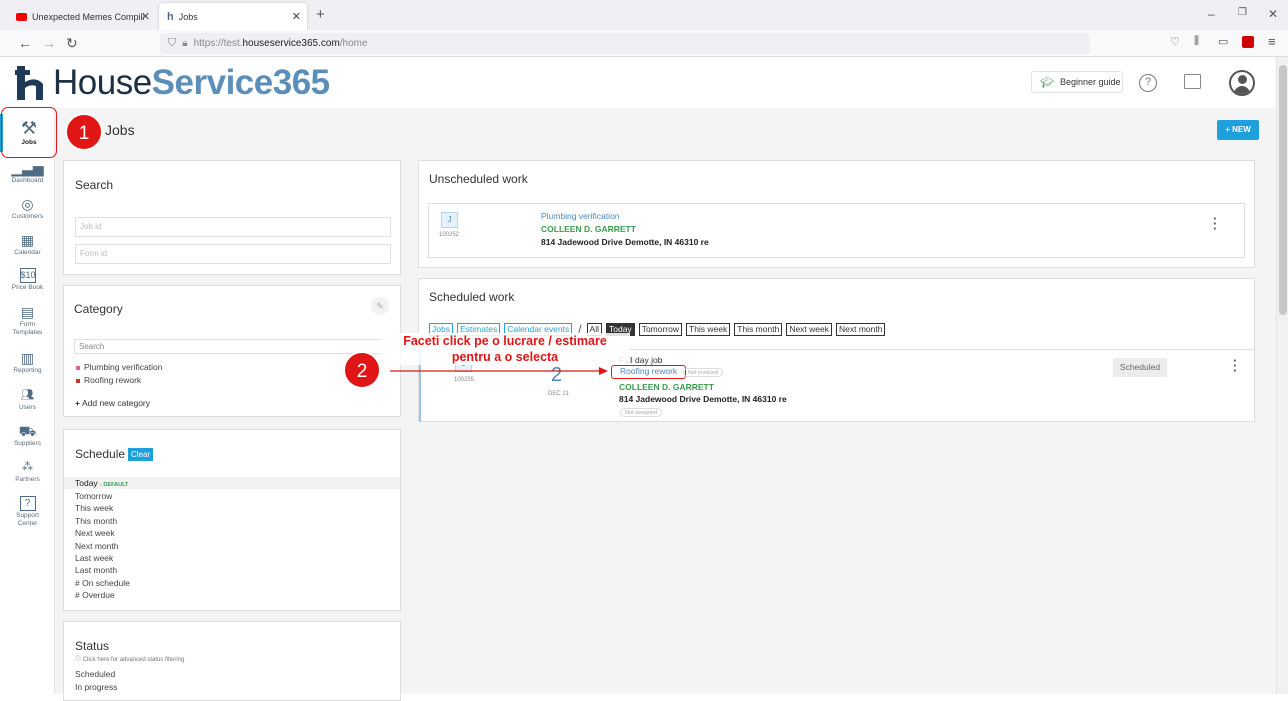 This screenshot has width=1288, height=701. Describe the element at coordinates (1248, 42) in the screenshot. I see `extension-icon` at that location.